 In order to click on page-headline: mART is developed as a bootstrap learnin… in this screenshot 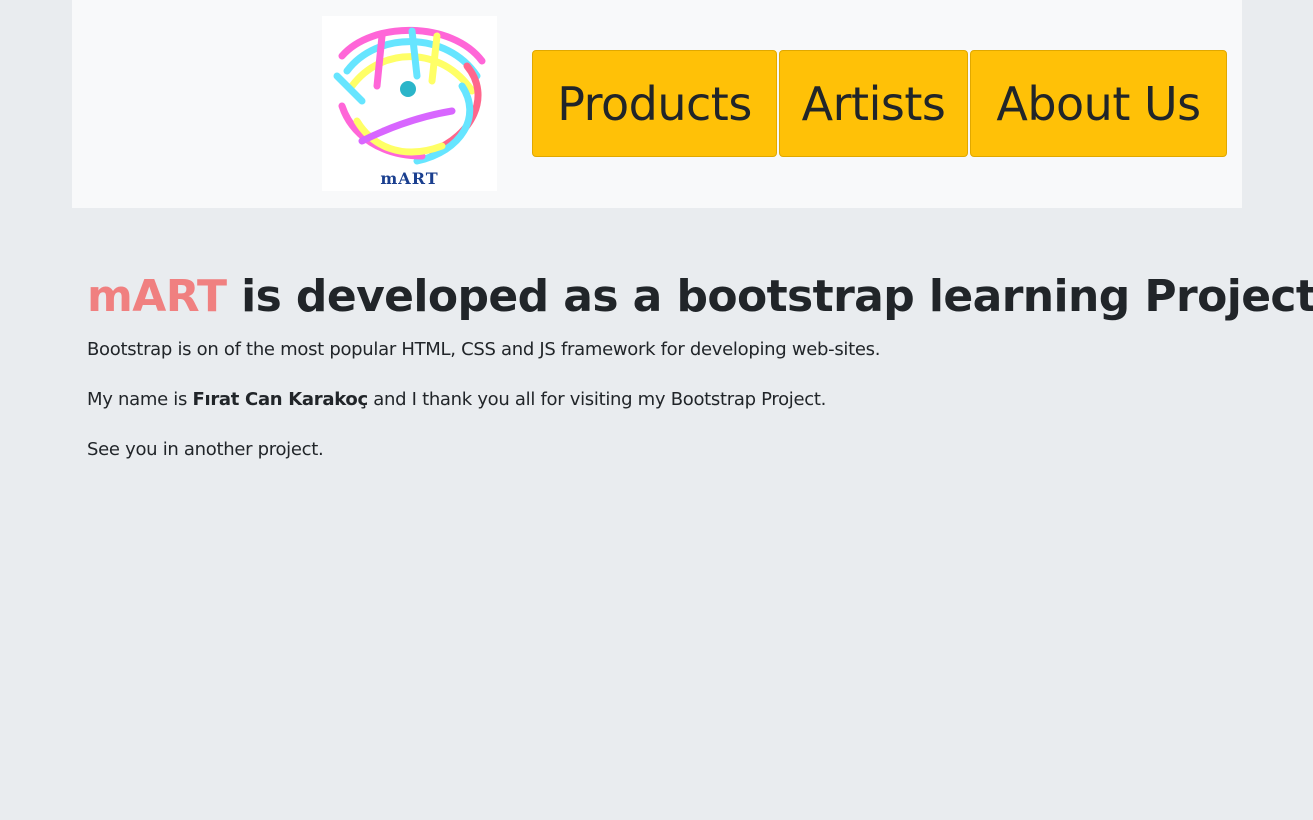, I will do `click(700, 297)`.